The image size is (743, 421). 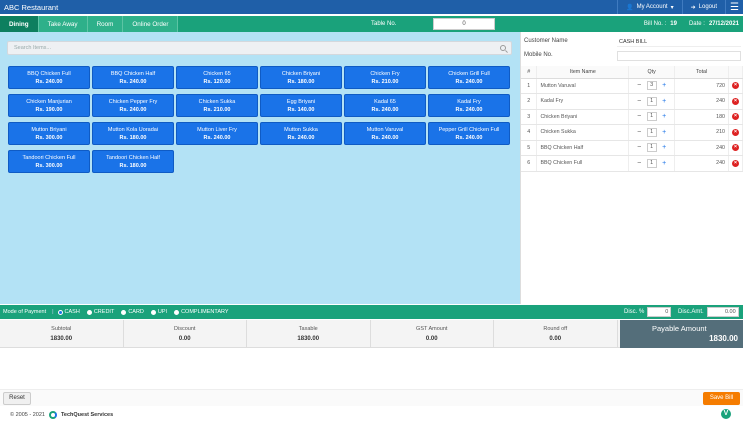 I want to click on tab-room: Room, so click(x=105, y=24).